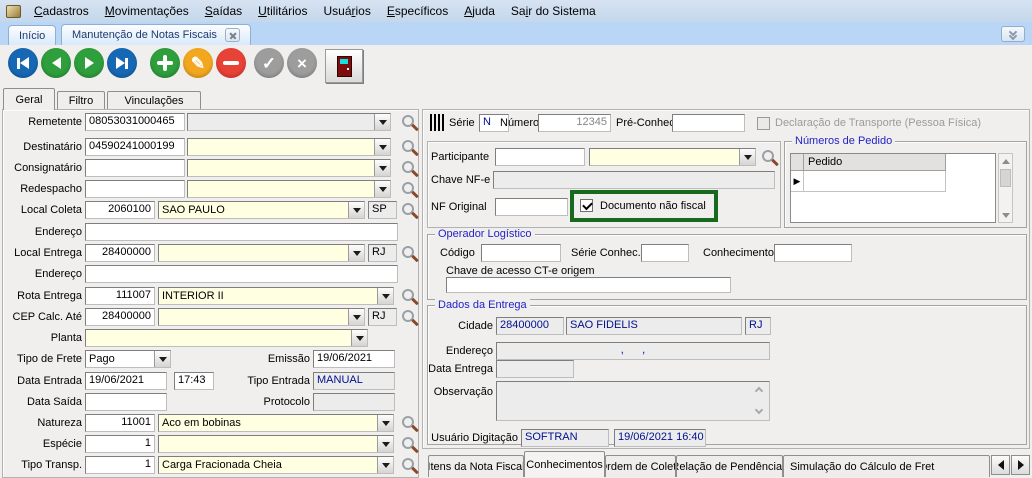 This screenshot has width=1032, height=478. Describe the element at coordinates (289, 122) in the screenshot. I see `remetente-combo` at that location.